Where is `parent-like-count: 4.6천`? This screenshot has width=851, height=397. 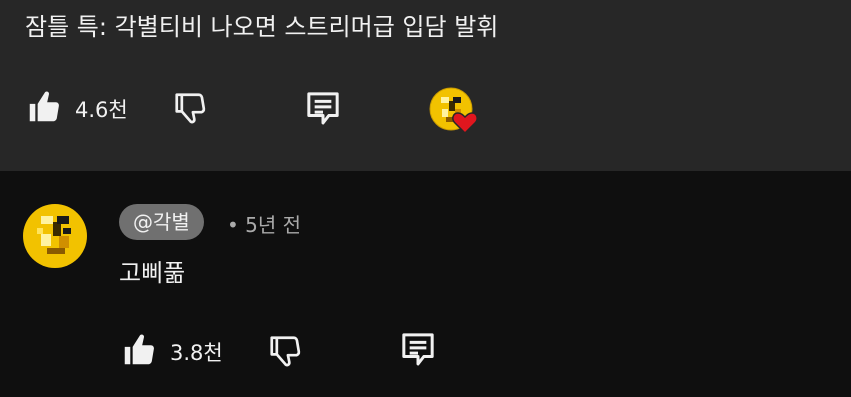 parent-like-count: 4.6천 is located at coordinates (101, 110).